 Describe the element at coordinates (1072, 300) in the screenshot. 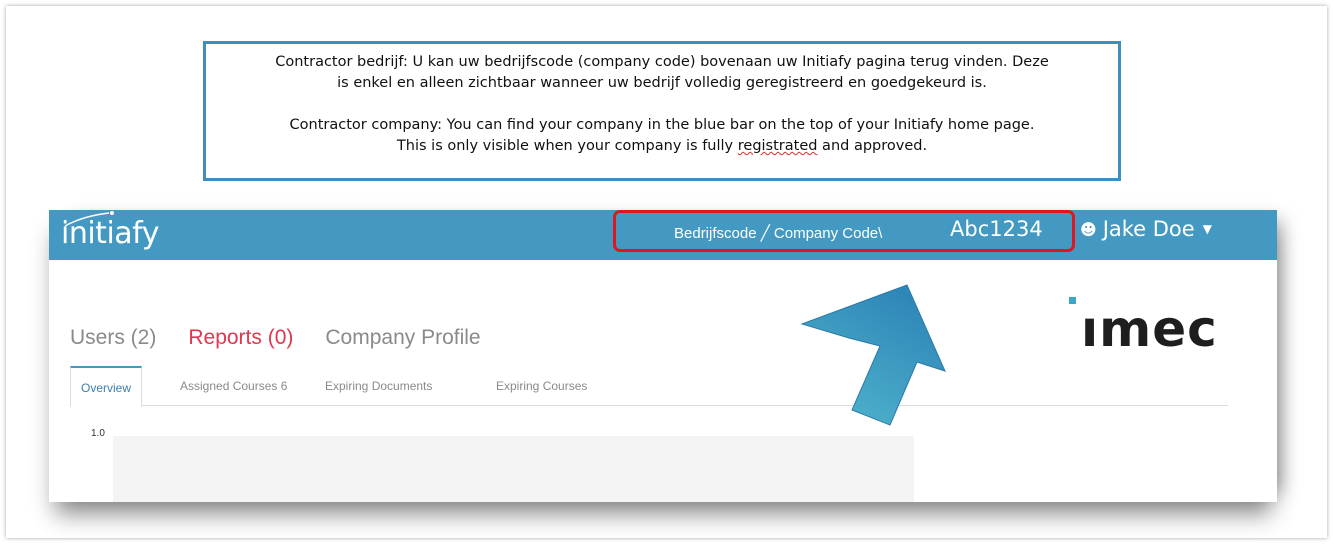

I see `brand-dot` at that location.